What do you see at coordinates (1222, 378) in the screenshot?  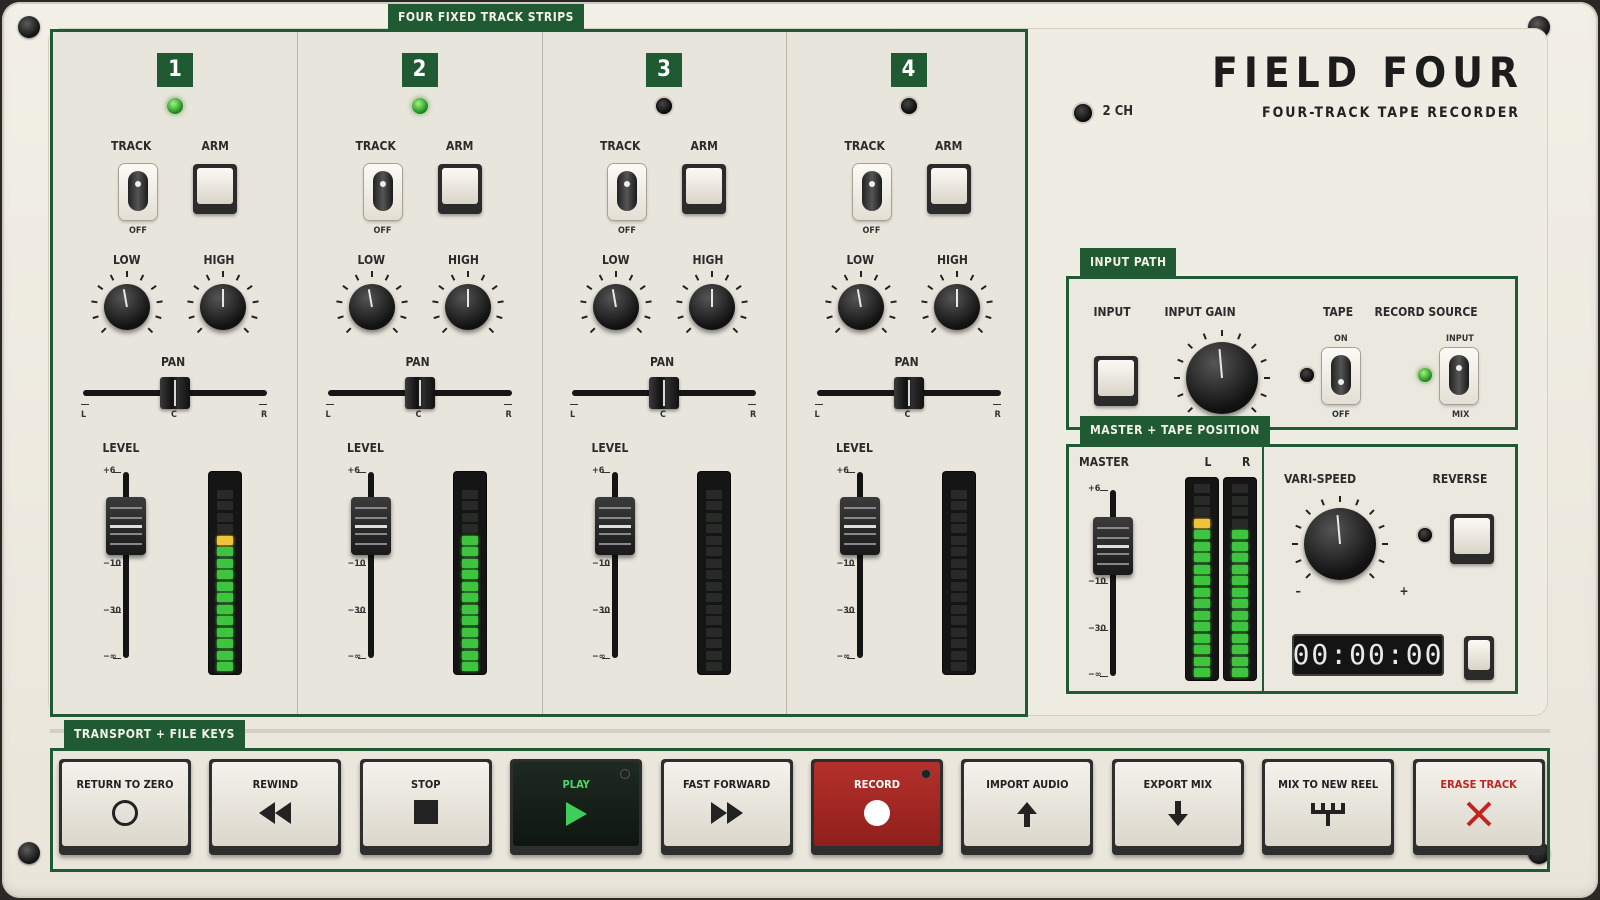 I see `input-gain-knob` at bounding box center [1222, 378].